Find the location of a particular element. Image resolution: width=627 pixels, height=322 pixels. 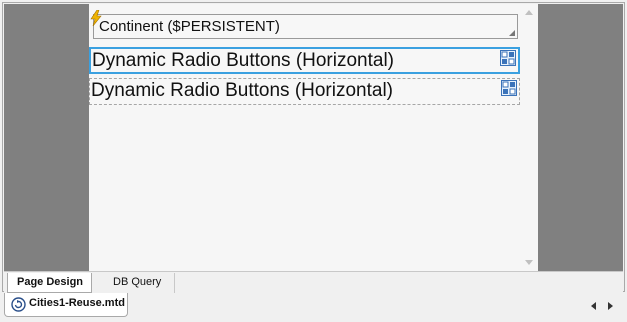

view-tabs: Page Design DB Query is located at coordinates (313, 282).